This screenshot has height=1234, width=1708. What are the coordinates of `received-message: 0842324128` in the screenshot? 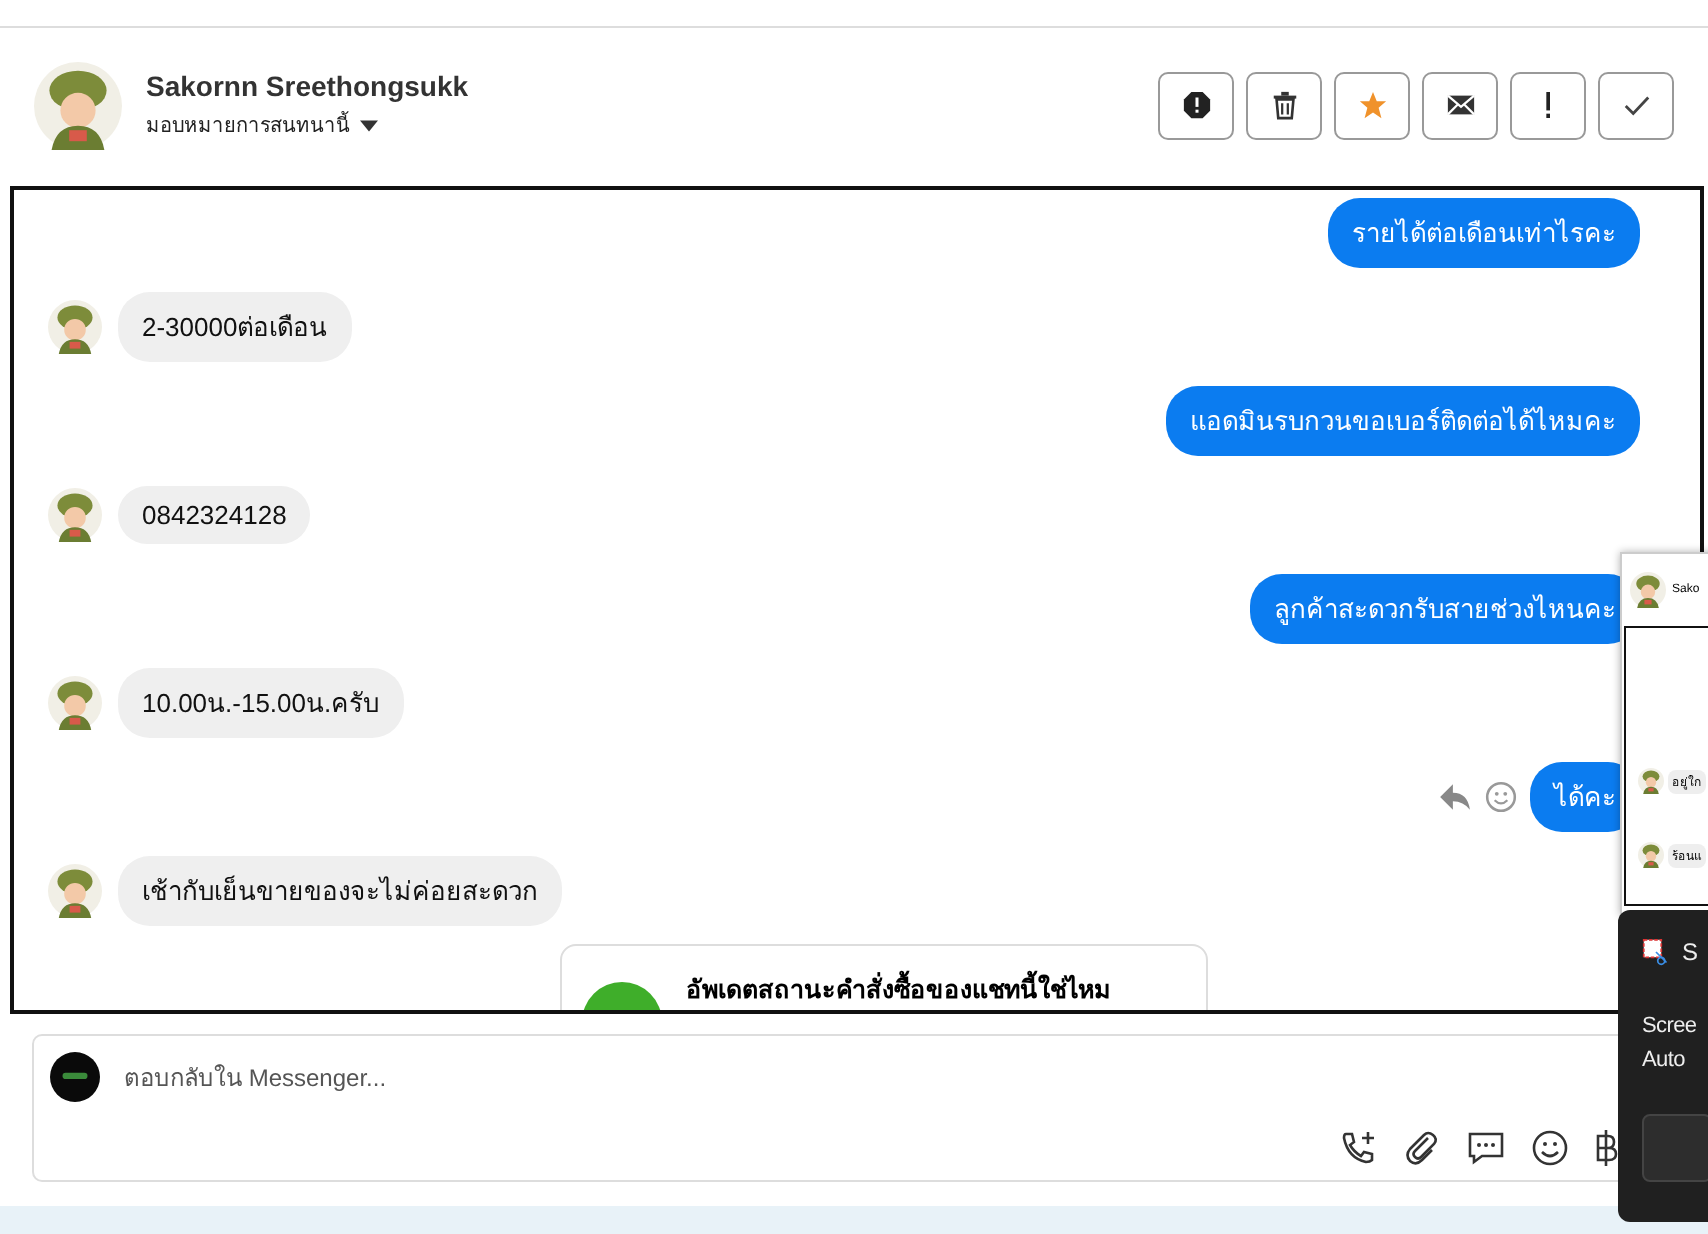 It's located at (214, 514).